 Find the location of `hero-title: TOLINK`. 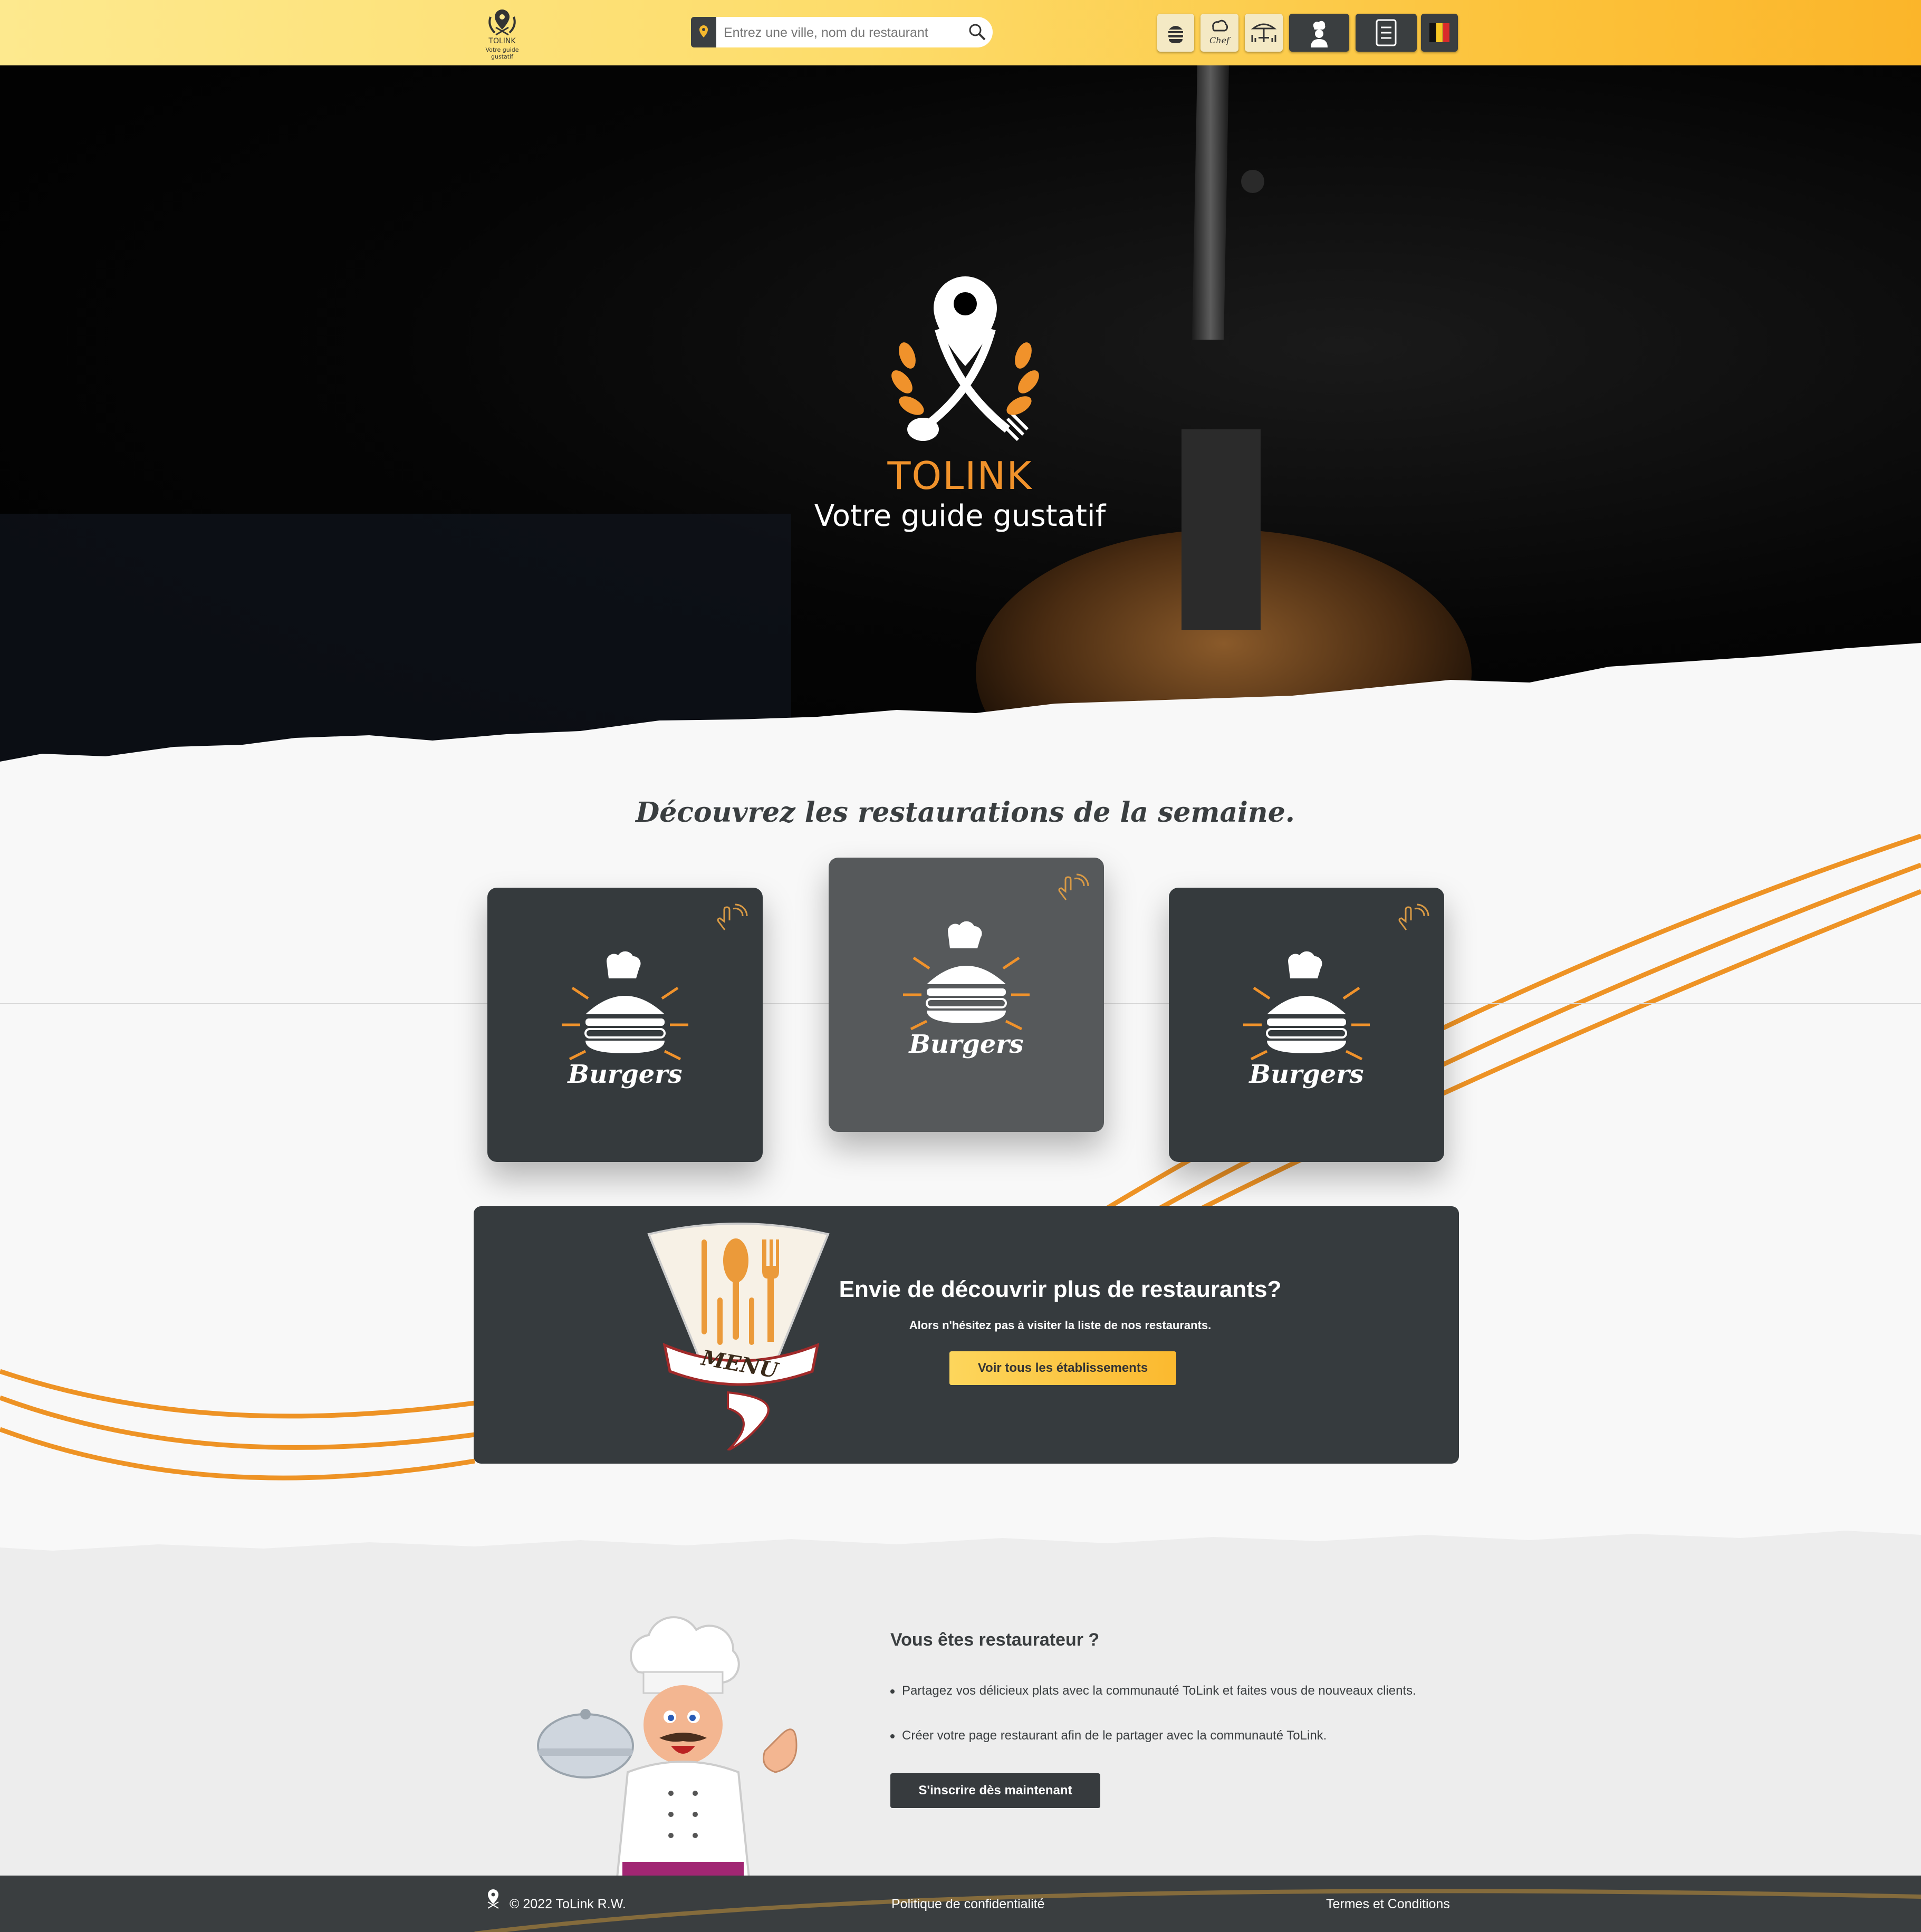

hero-title: TOLINK is located at coordinates (960, 476).